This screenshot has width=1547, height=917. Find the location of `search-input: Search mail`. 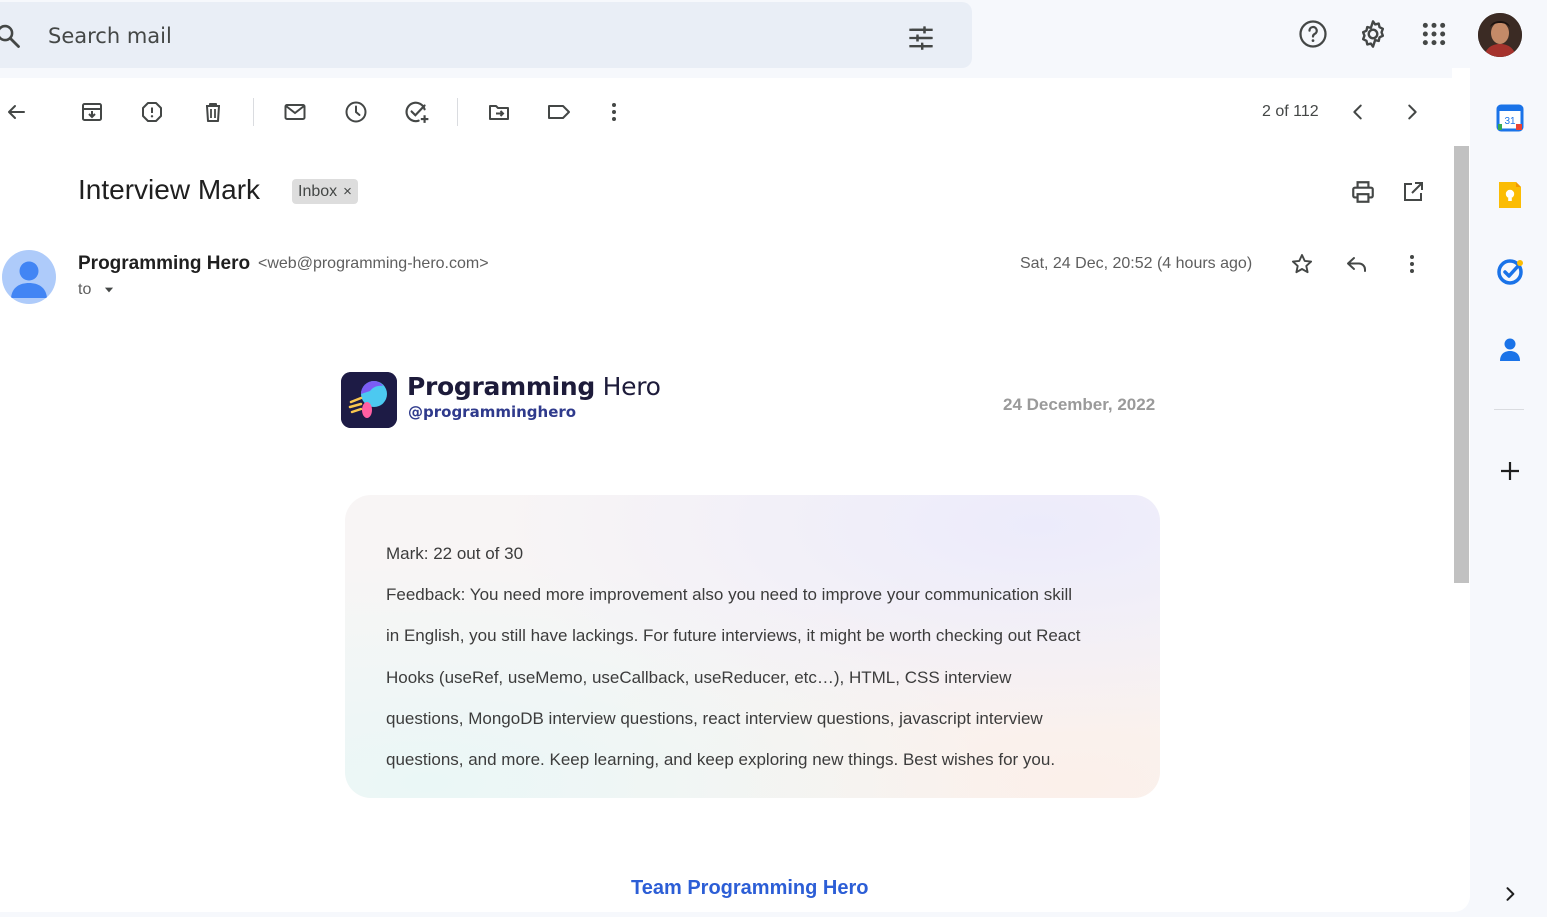

search-input: Search mail is located at coordinates (110, 36).